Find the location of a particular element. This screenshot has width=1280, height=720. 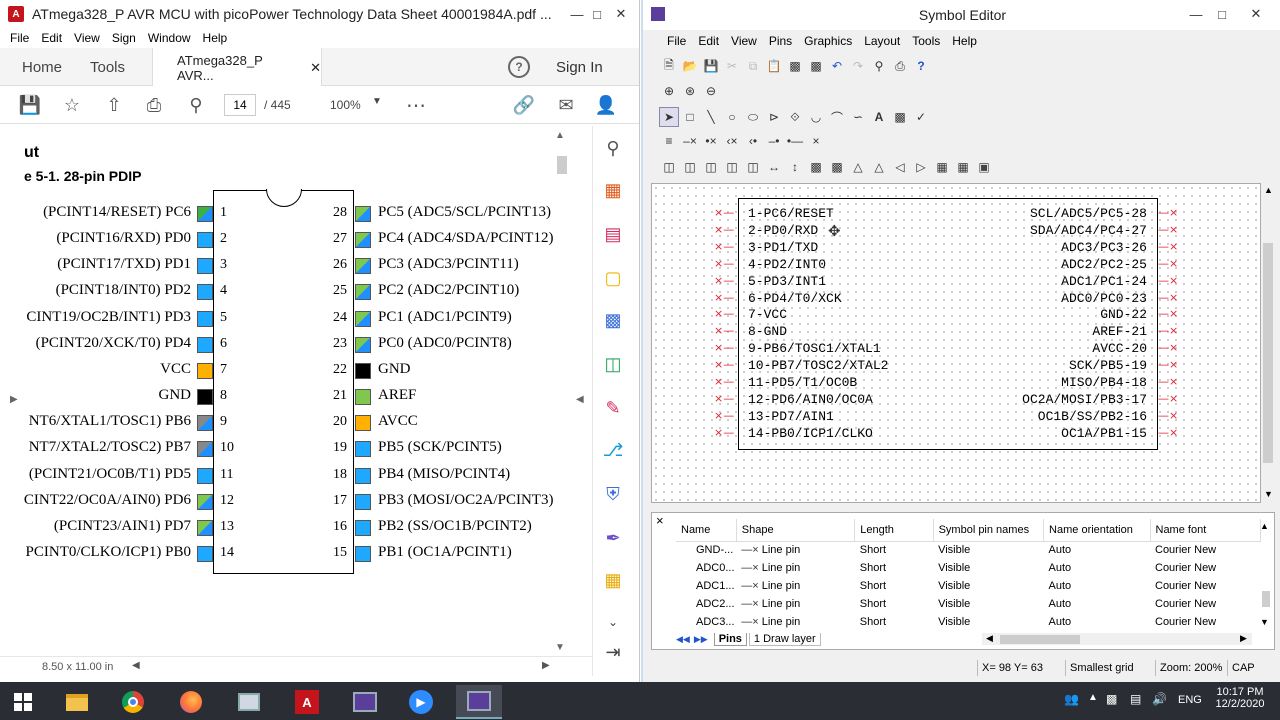

horizontal-scrollbar: ◀ ▶ is located at coordinates (1117, 639).